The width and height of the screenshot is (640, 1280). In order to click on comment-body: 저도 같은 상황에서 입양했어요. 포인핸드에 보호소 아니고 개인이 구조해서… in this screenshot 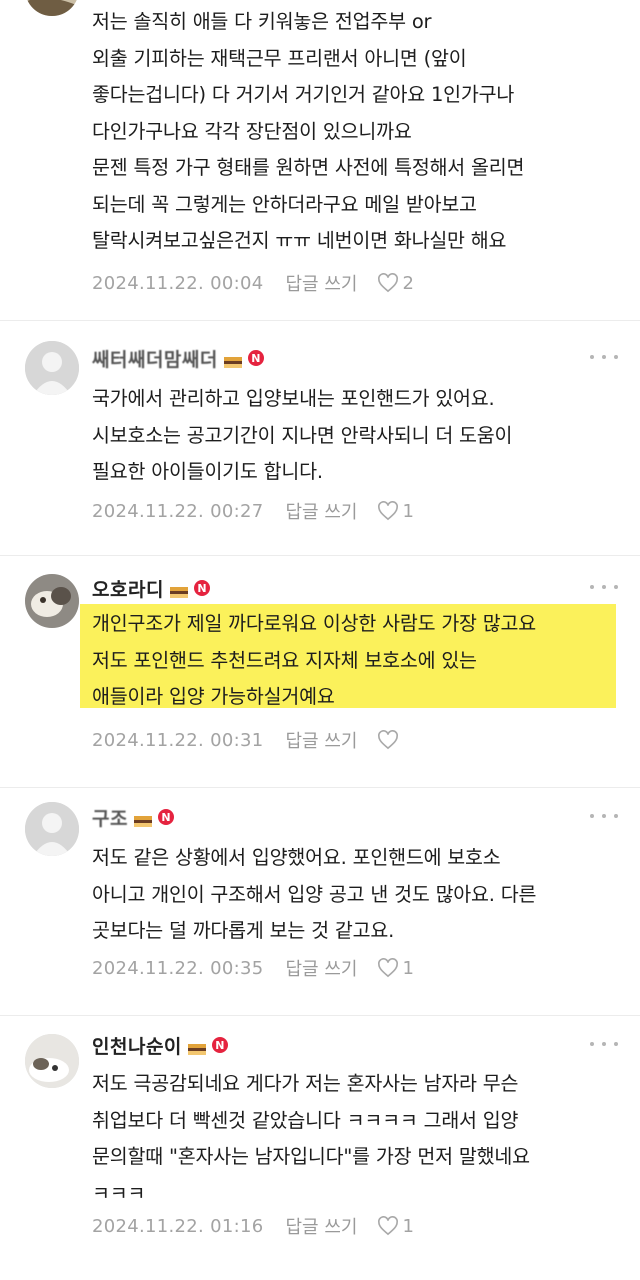, I will do `click(314, 894)`.